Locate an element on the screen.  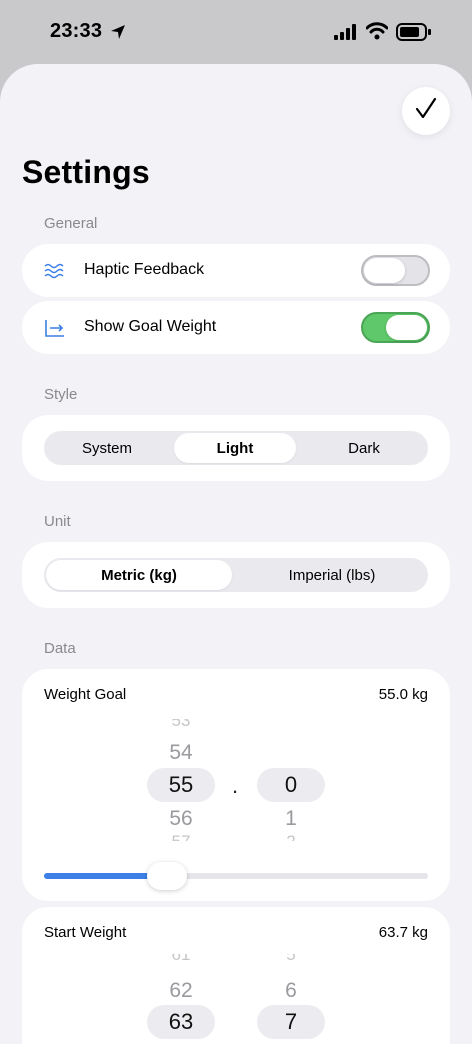
cellular-signal-icon is located at coordinates (346, 34).